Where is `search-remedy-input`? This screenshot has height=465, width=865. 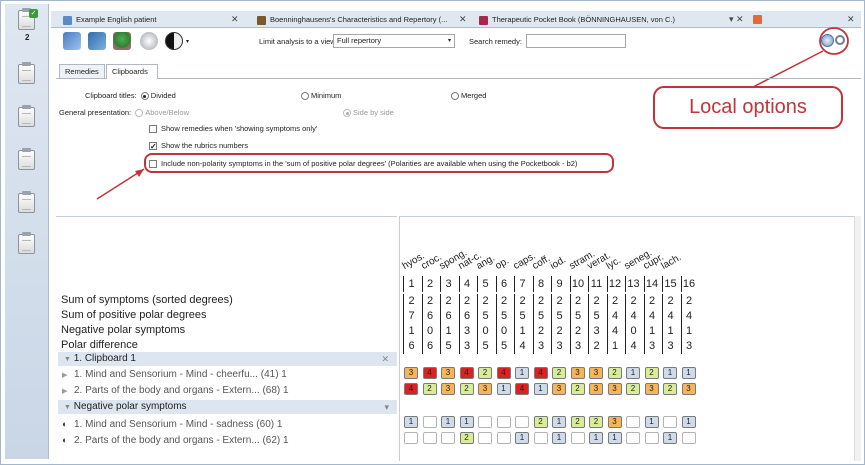 search-remedy-input is located at coordinates (576, 41).